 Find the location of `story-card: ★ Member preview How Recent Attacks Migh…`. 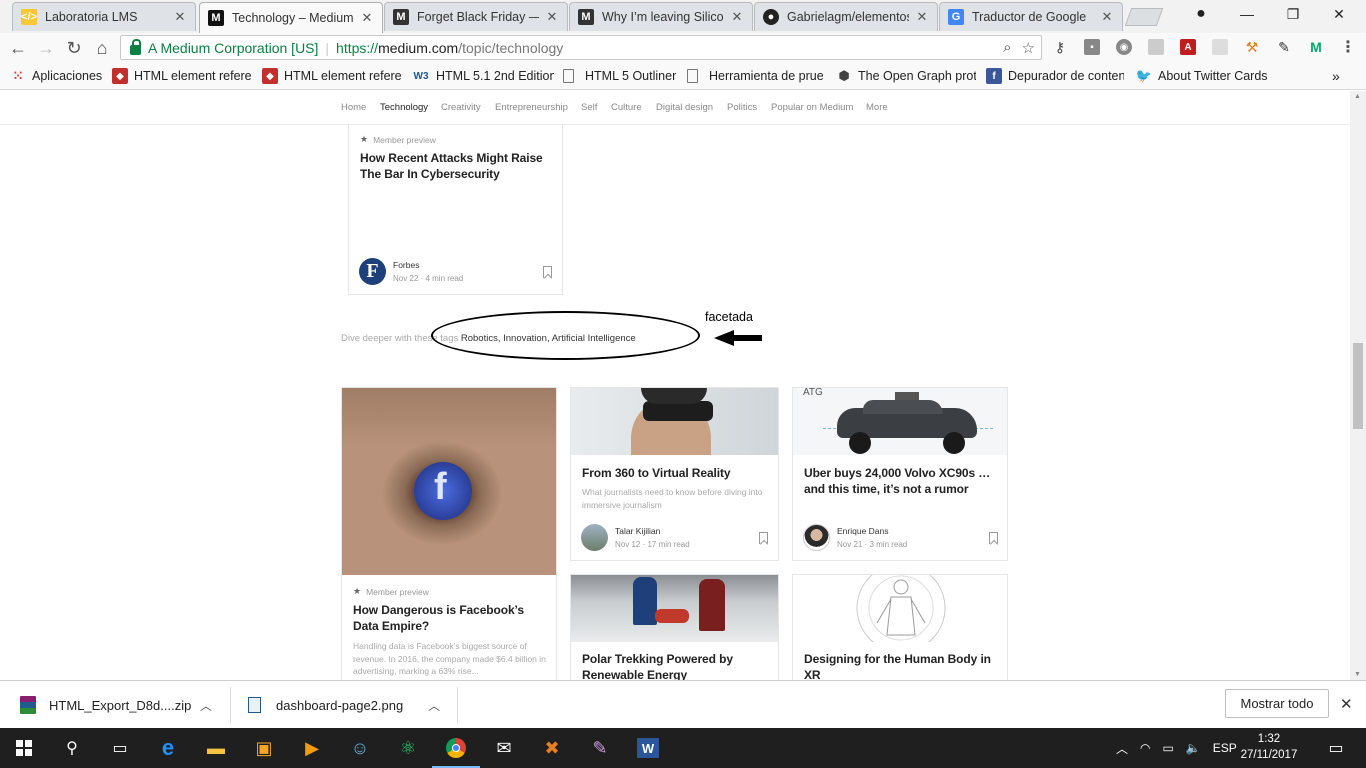

story-card: ★ Member preview How Recent Attacks Migh… is located at coordinates (455, 210).